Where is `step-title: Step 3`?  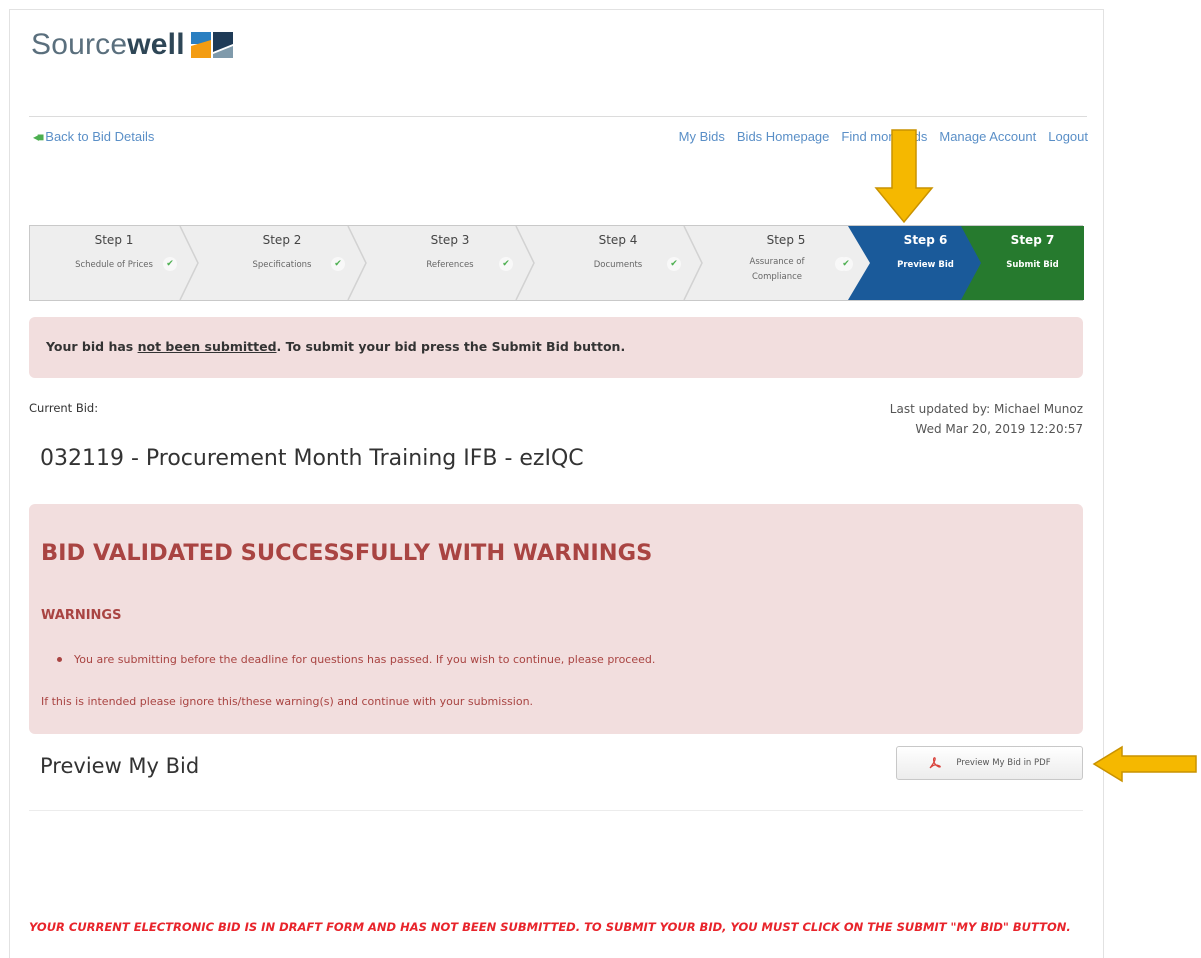
step-title: Step 3 is located at coordinates (450, 240).